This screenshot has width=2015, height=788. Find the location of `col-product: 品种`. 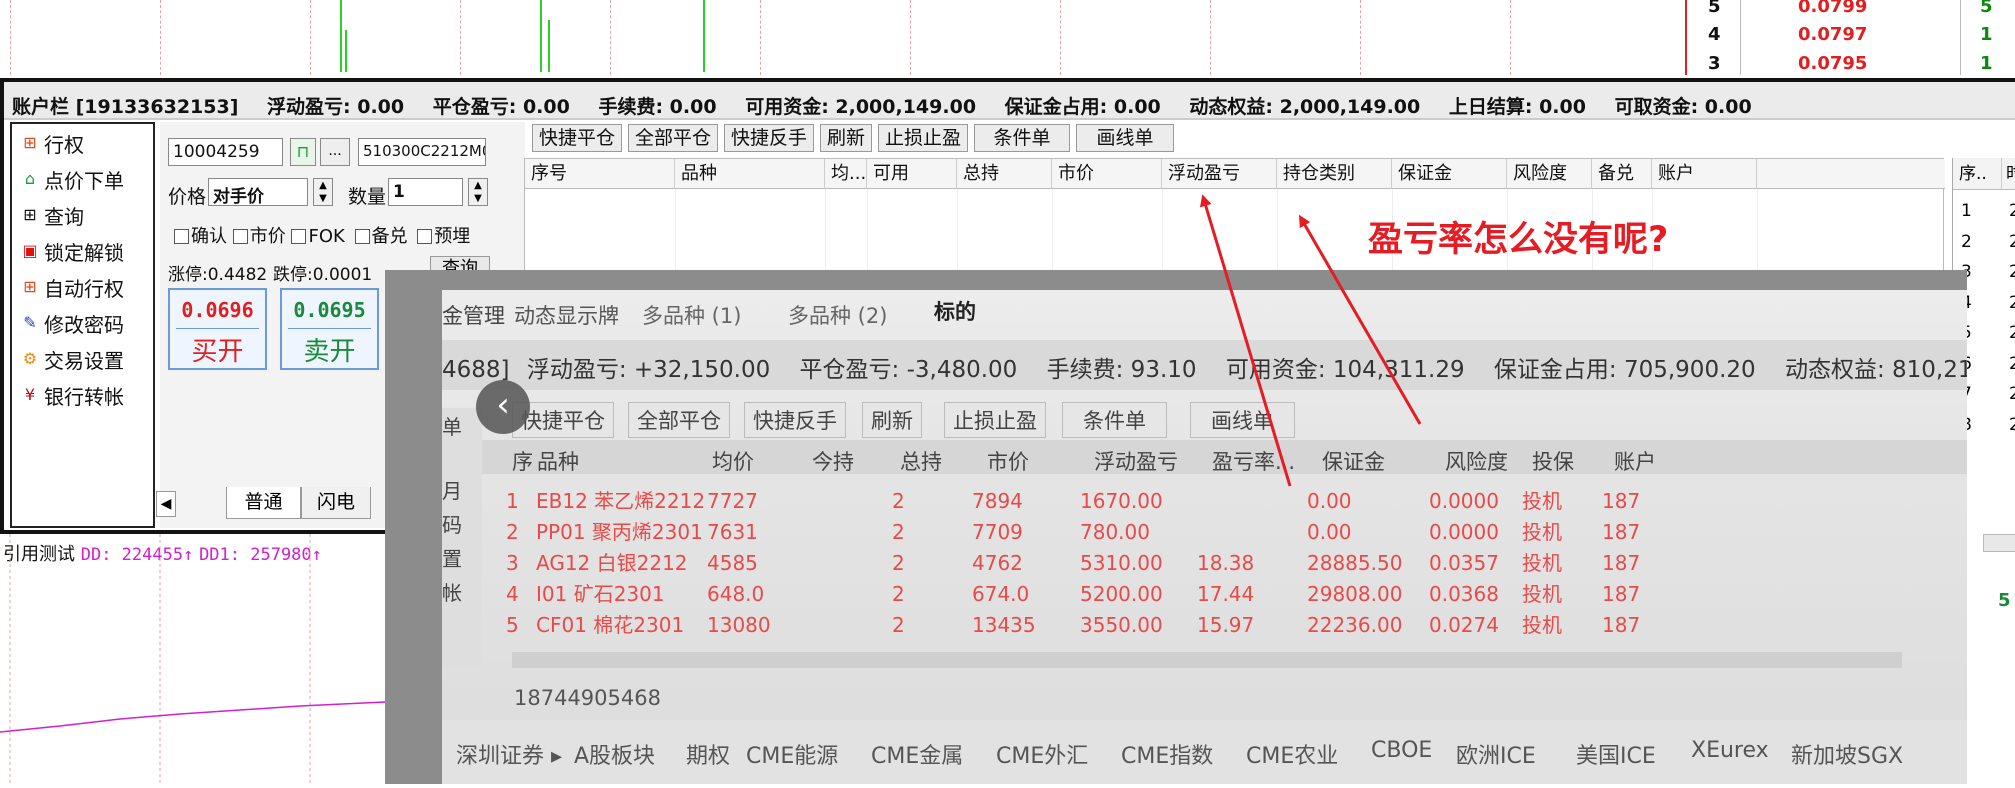

col-product: 品种 is located at coordinates (750, 174).